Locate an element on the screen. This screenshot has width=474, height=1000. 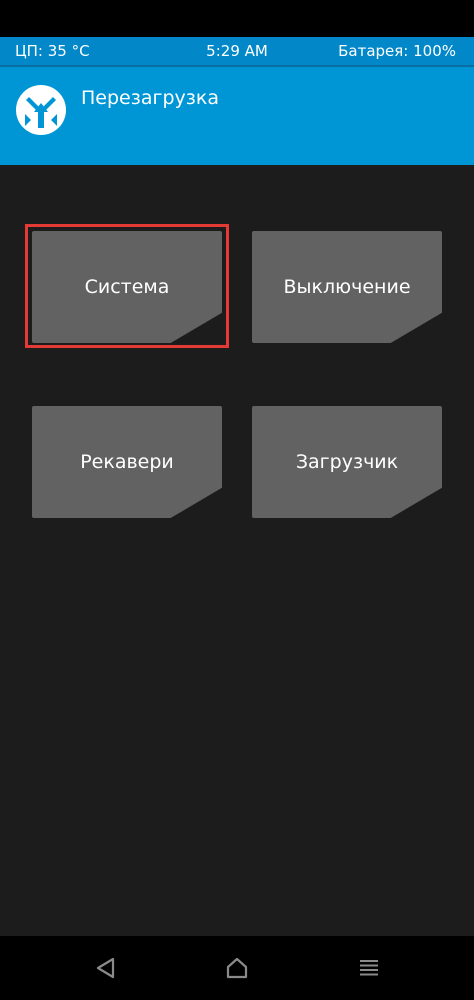
navigation-bar is located at coordinates (237, 968).